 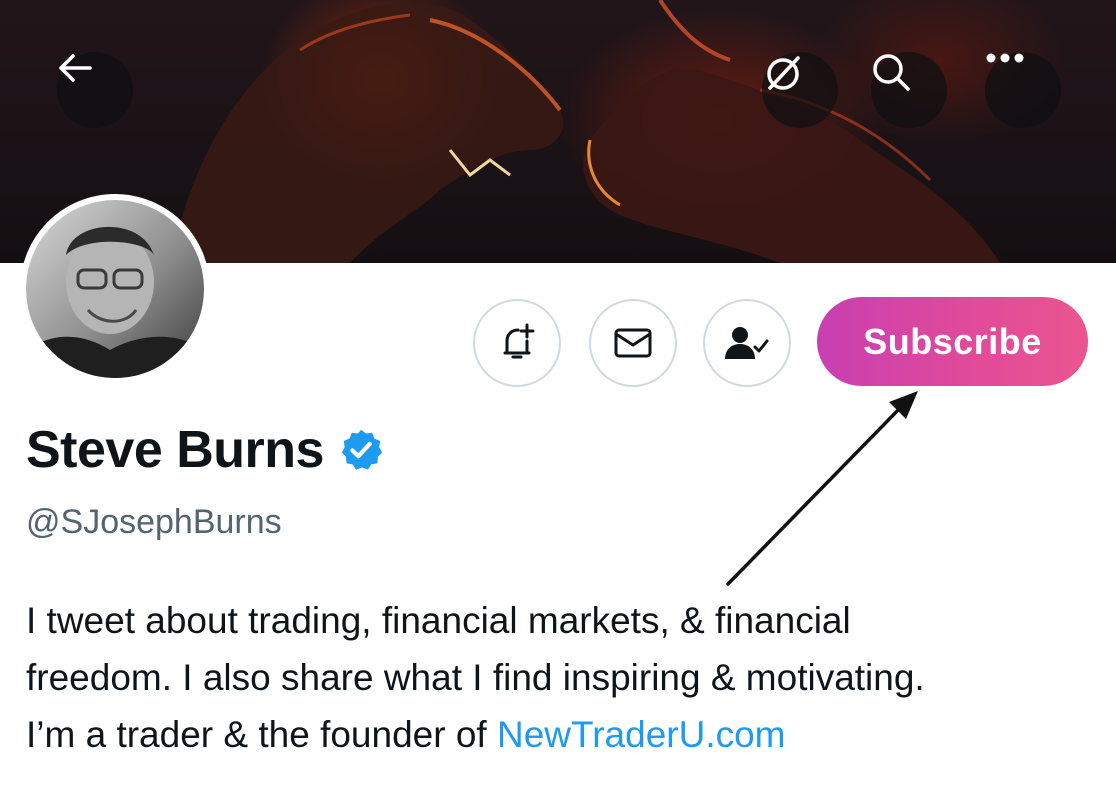 I want to click on grok-button, so click(x=800, y=90).